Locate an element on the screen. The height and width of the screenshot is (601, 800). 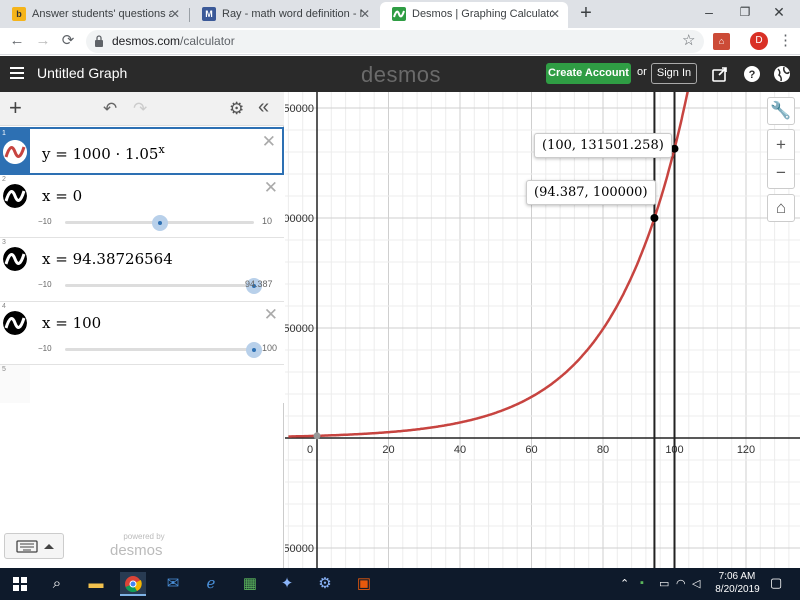
expression-row: 1 y = 1000 · 1.05x ✕ is located at coordinates (142, 151).